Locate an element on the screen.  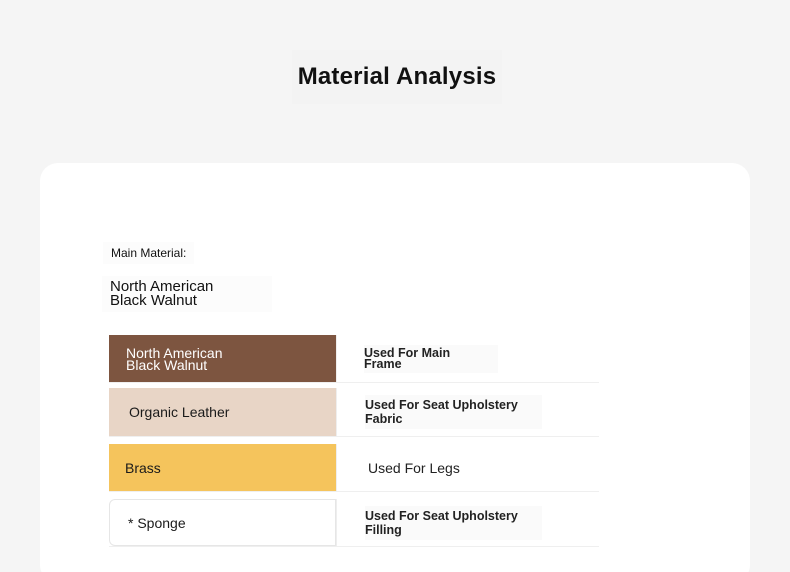
material-use-text: Used For Legs is located at coordinates (414, 468).